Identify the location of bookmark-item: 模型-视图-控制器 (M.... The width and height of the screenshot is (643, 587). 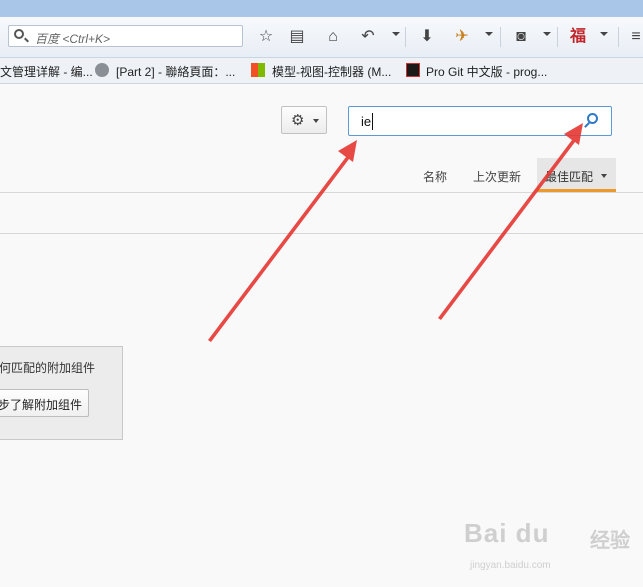
(331, 71).